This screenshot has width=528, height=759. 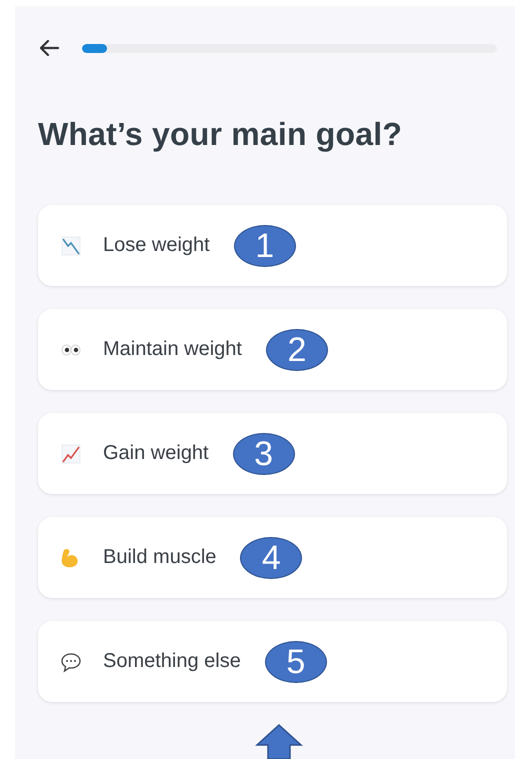 I want to click on goal-option: Something else 5, so click(x=272, y=661).